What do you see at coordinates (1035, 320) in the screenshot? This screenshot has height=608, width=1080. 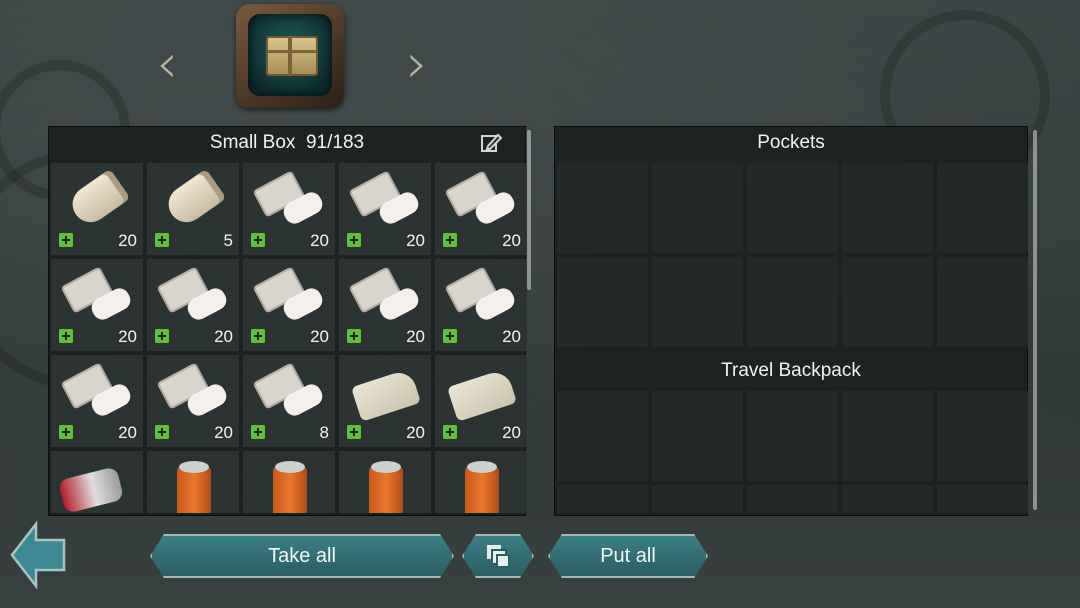 I see `inventory-scrollbar` at bounding box center [1035, 320].